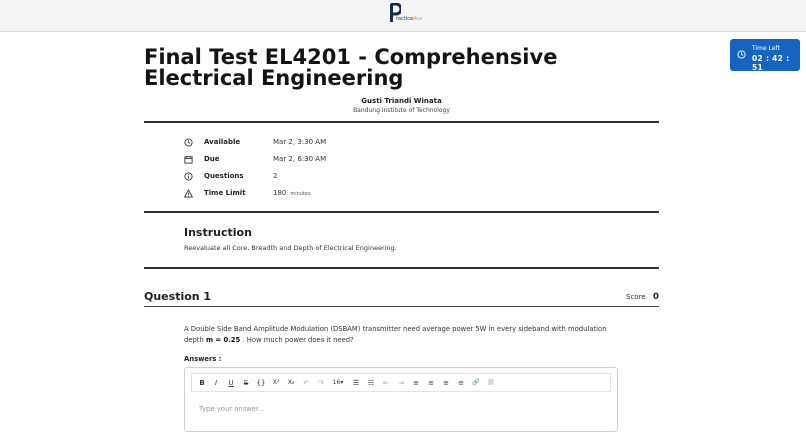 The height and width of the screenshot is (447, 806). Describe the element at coordinates (216, 383) in the screenshot. I see `italic-button: I` at that location.